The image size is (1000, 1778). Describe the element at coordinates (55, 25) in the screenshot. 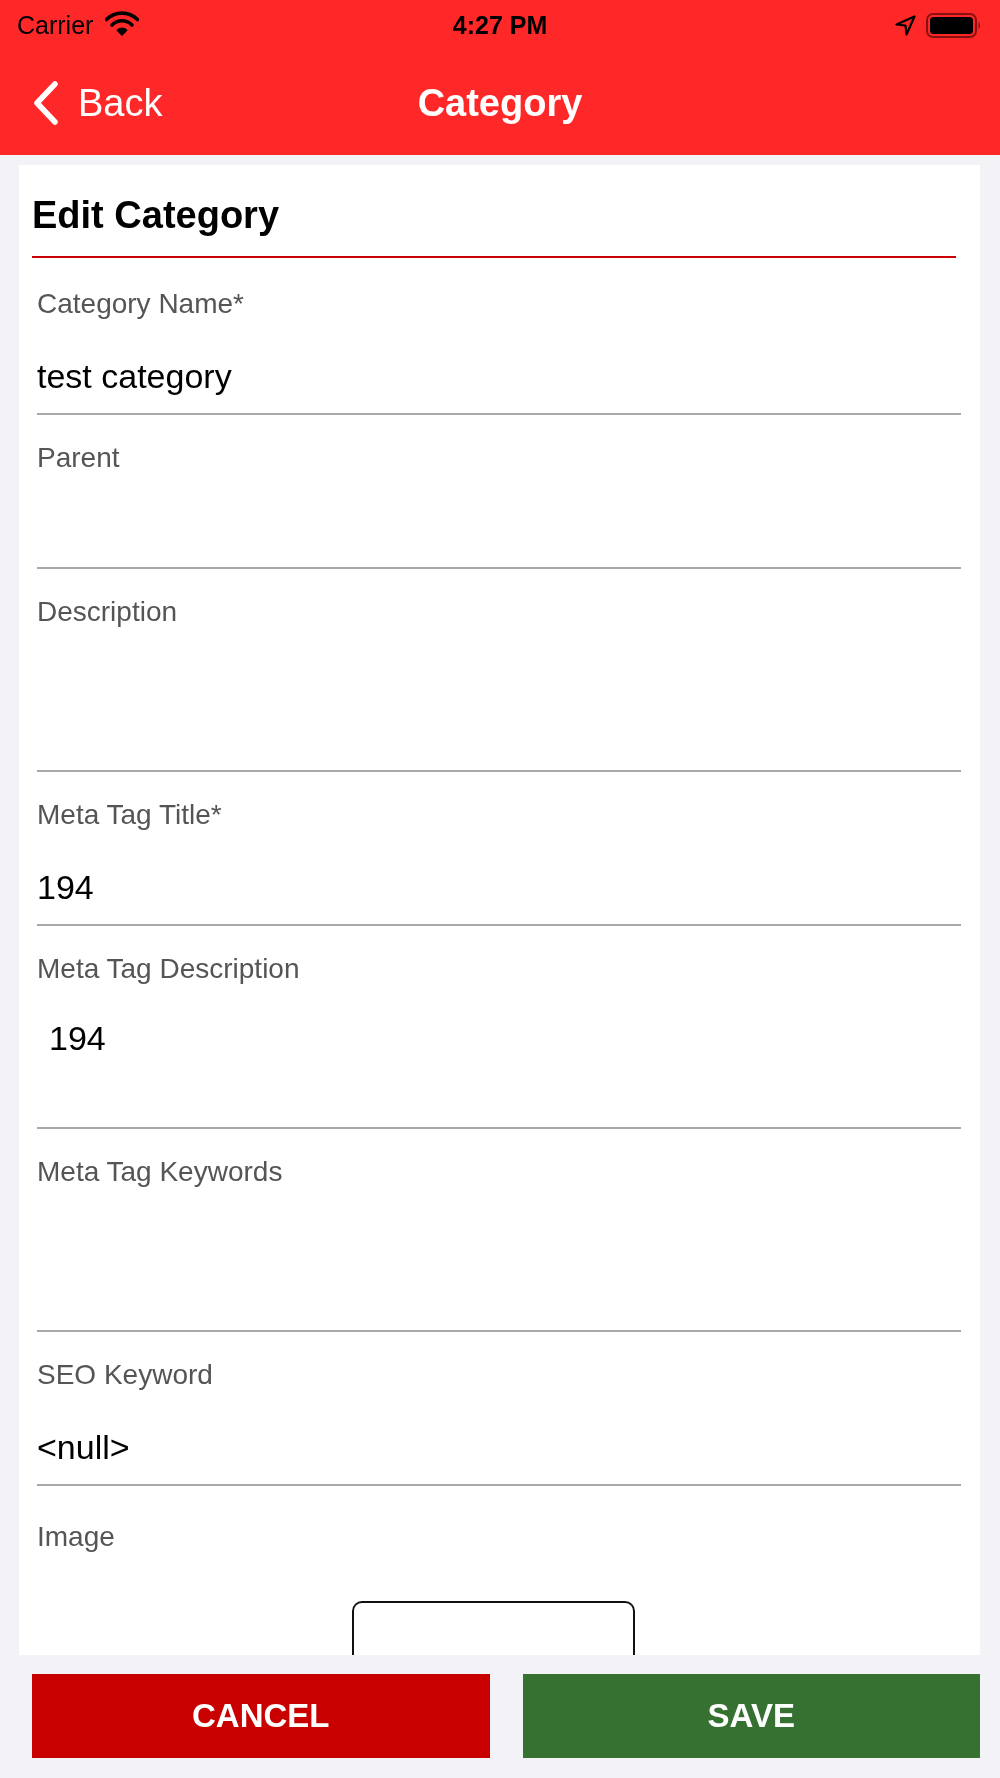

I see `carrier-label: Carrier` at that location.